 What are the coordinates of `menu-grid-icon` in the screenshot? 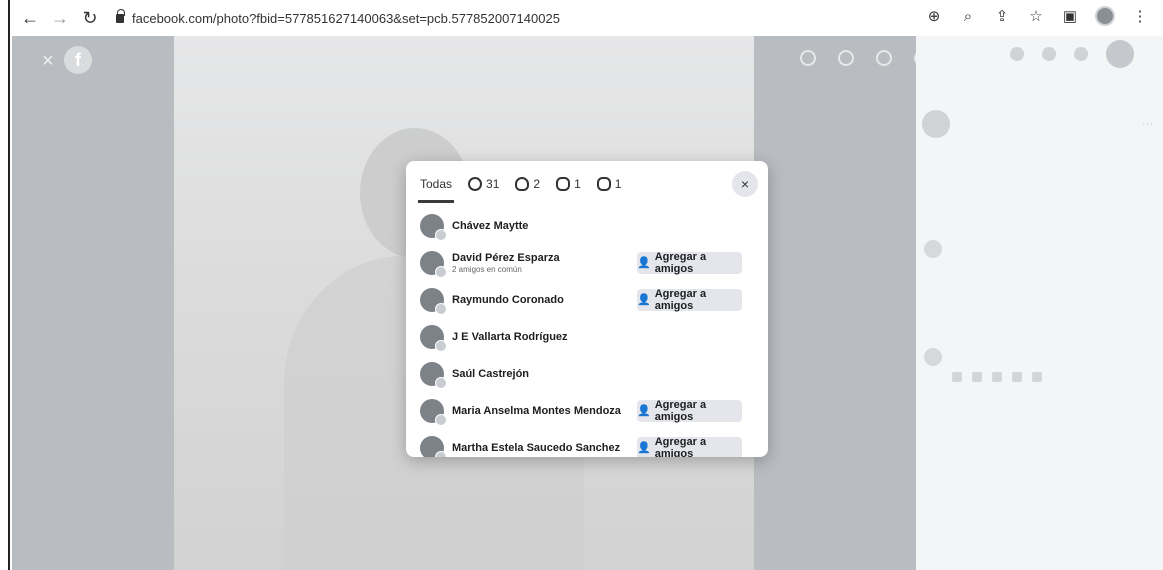 It's located at (1017, 54).